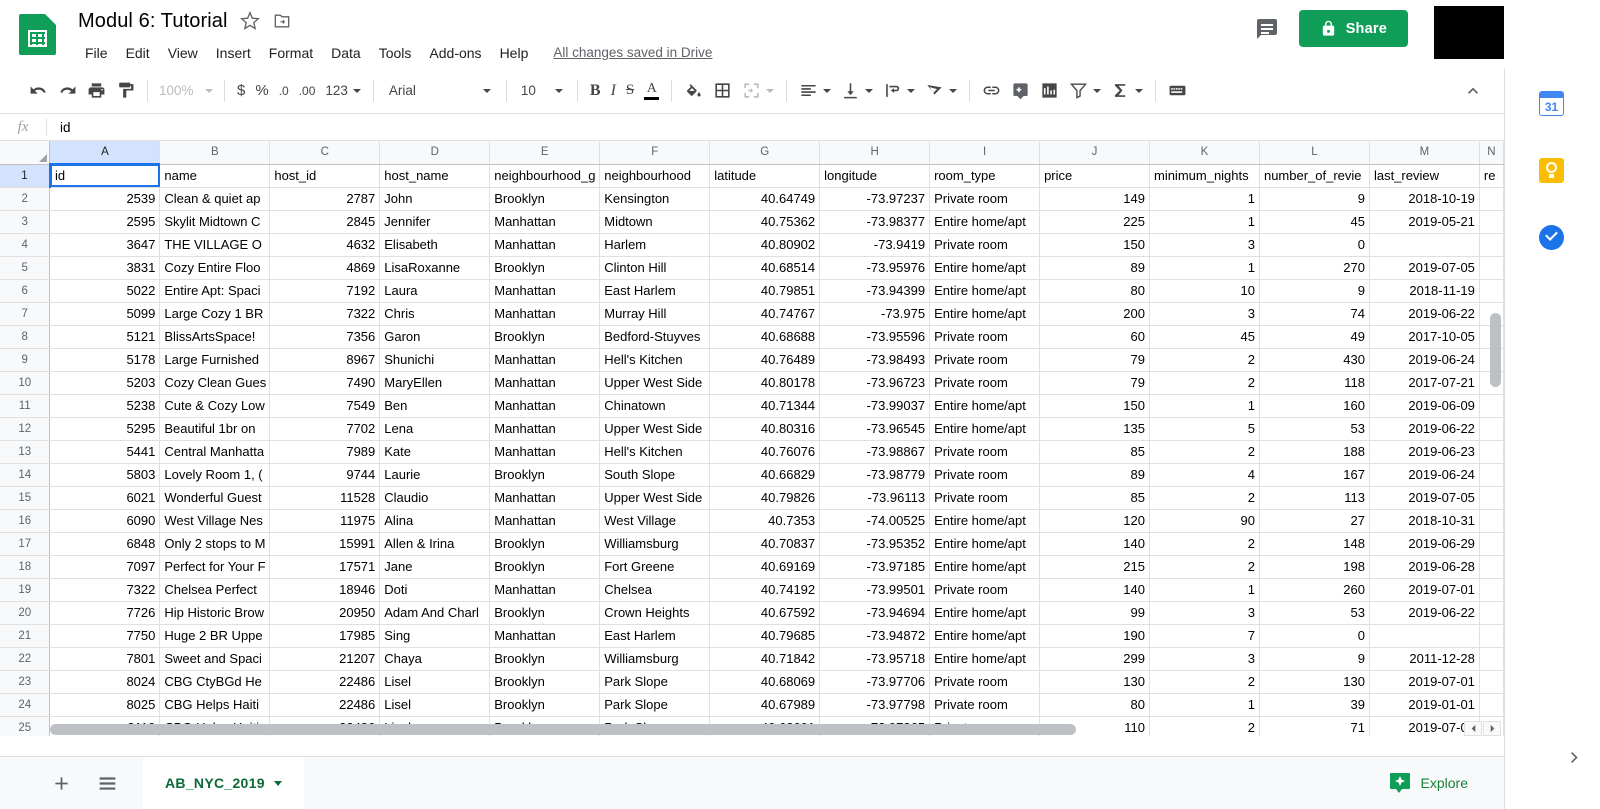 This screenshot has height=809, width=1600. What do you see at coordinates (325, 360) in the screenshot?
I see `cell-C9: 8967` at bounding box center [325, 360].